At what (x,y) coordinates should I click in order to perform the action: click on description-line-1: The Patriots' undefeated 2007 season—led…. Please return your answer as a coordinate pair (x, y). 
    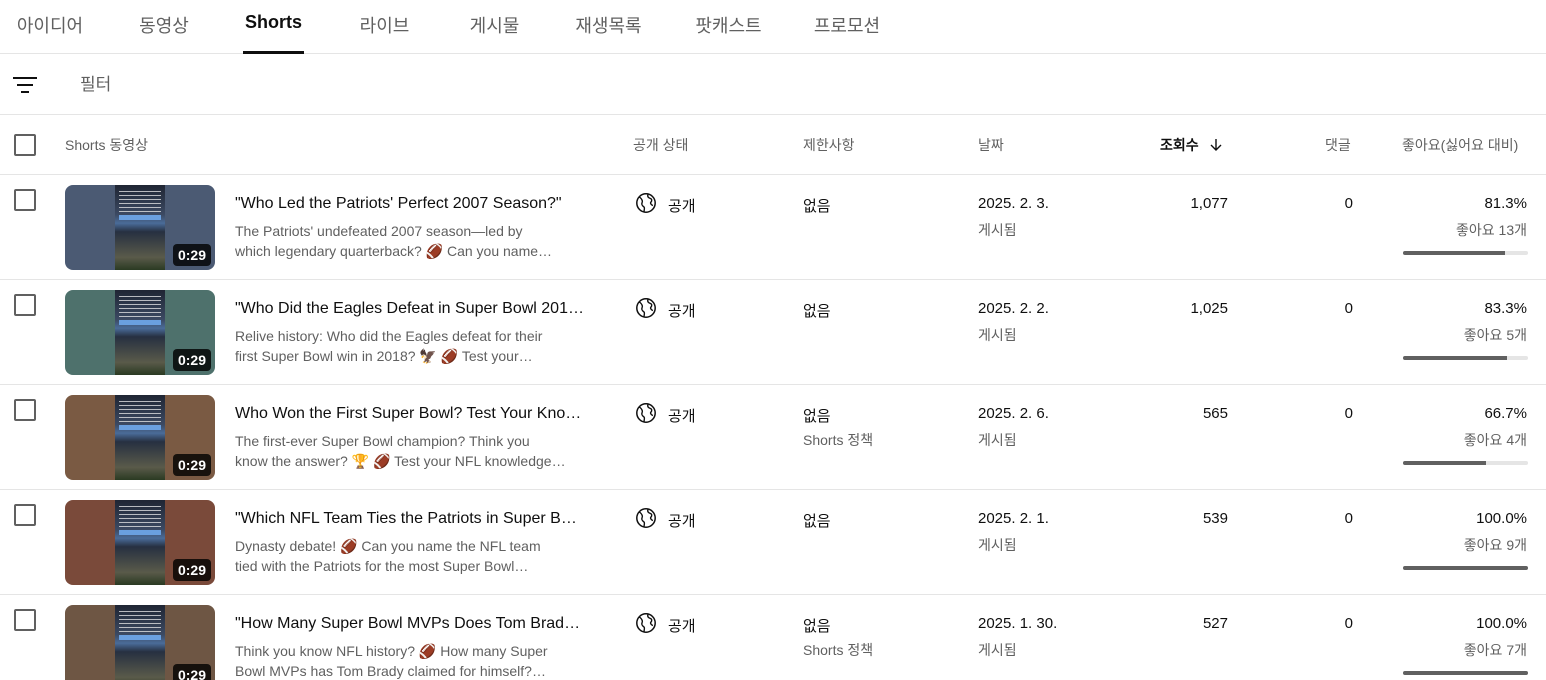
    Looking at the image, I should click on (379, 231).